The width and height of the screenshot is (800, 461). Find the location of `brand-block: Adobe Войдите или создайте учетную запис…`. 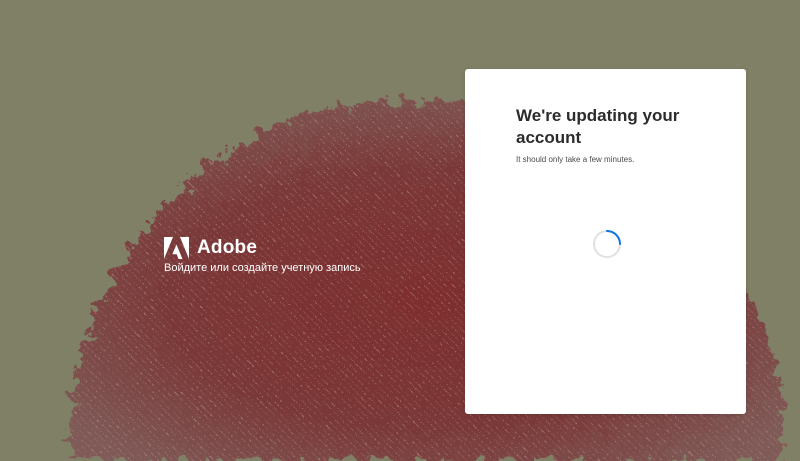

brand-block: Adobe Войдите или создайте учетную запис… is located at coordinates (262, 254).